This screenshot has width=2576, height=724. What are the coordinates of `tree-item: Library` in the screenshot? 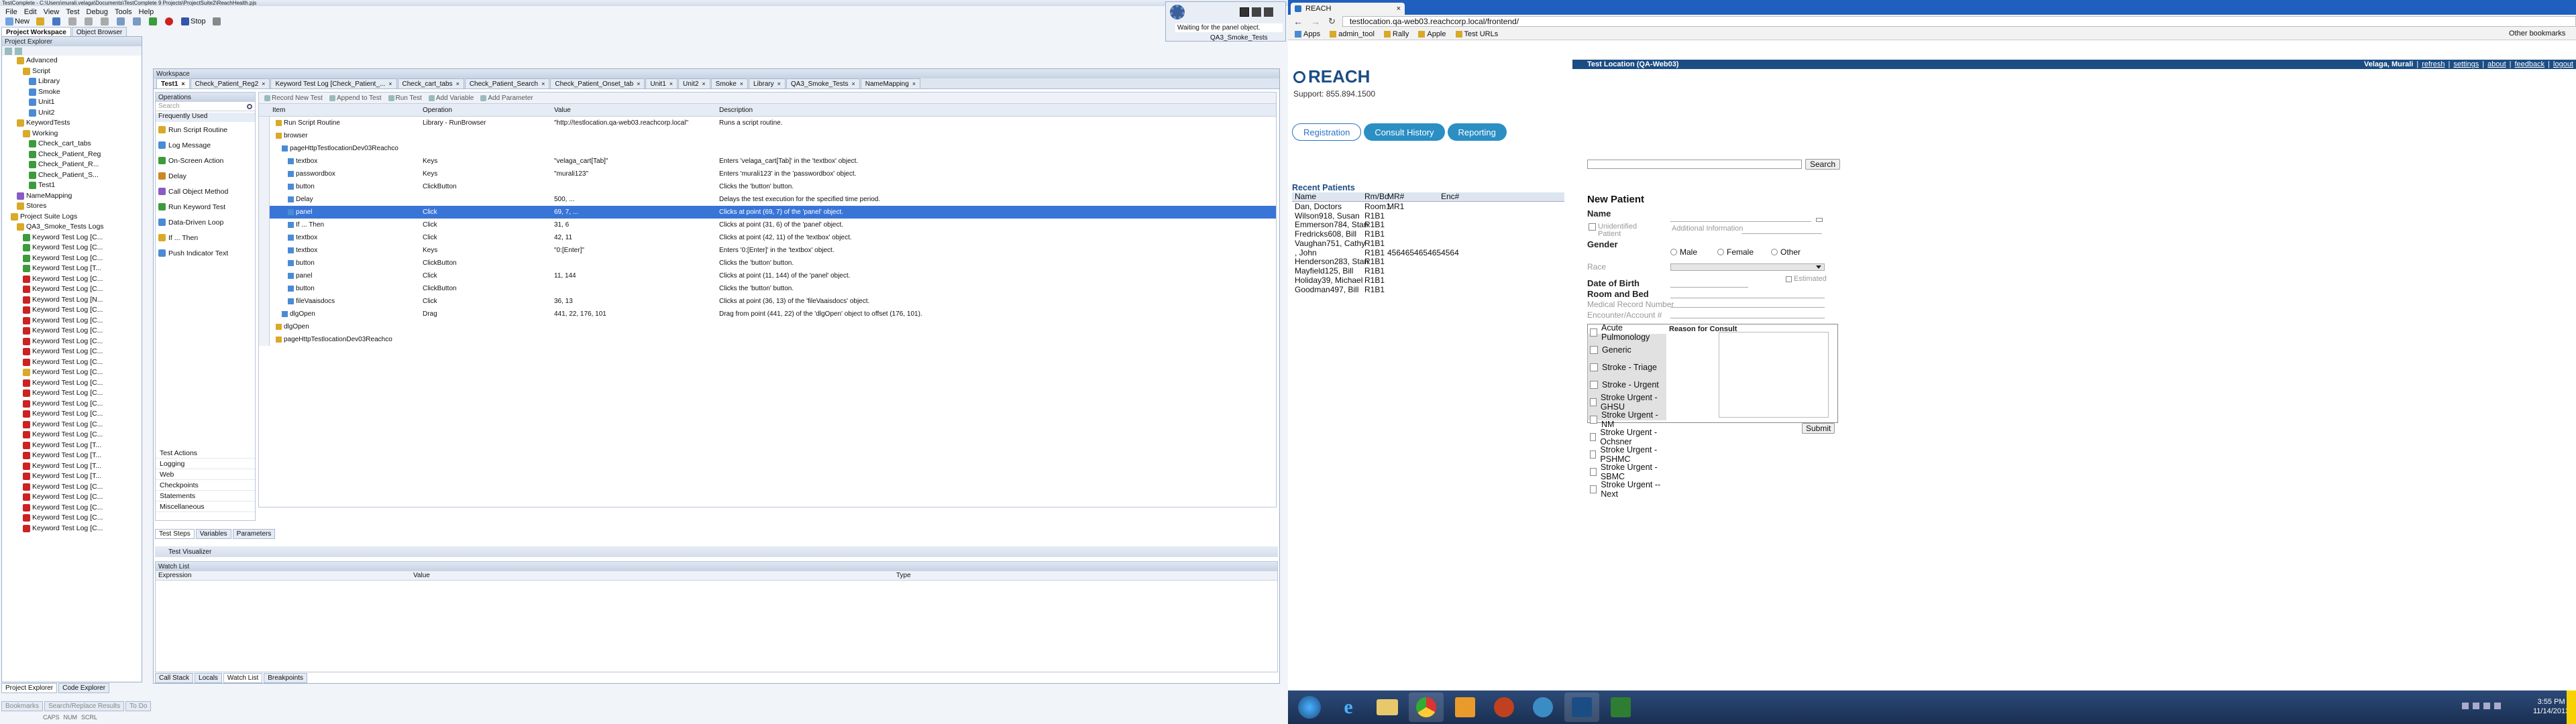 It's located at (73, 81).